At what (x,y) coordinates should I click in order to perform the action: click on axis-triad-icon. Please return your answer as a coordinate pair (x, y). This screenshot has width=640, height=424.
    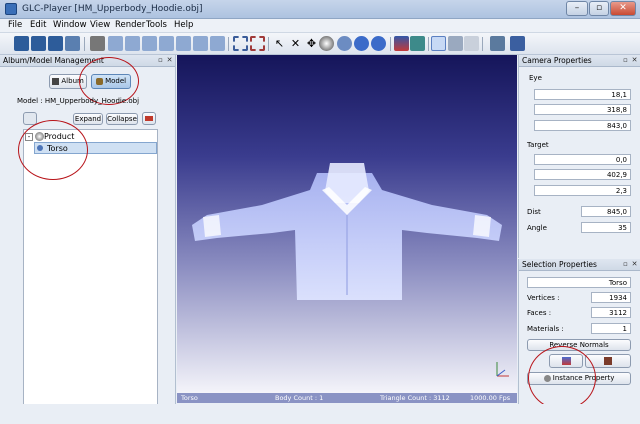
    Looking at the image, I should click on (502, 369).